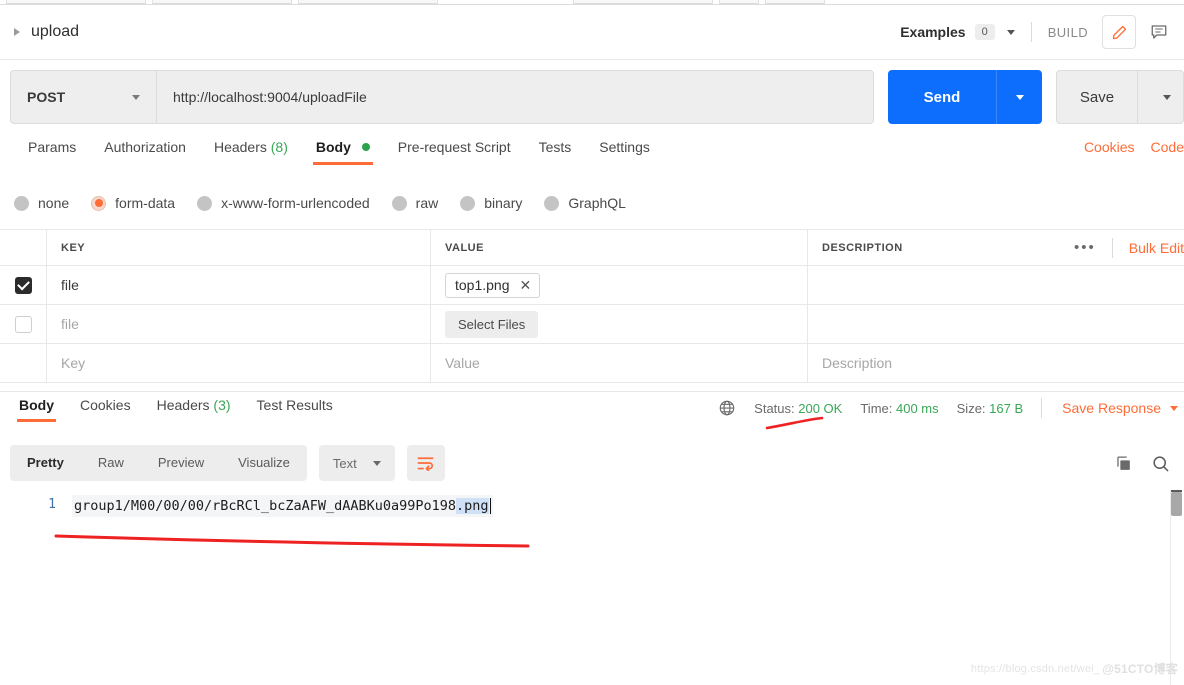 The image size is (1184, 685). Describe the element at coordinates (36, 405) in the screenshot. I see `tab-label: Body` at that location.